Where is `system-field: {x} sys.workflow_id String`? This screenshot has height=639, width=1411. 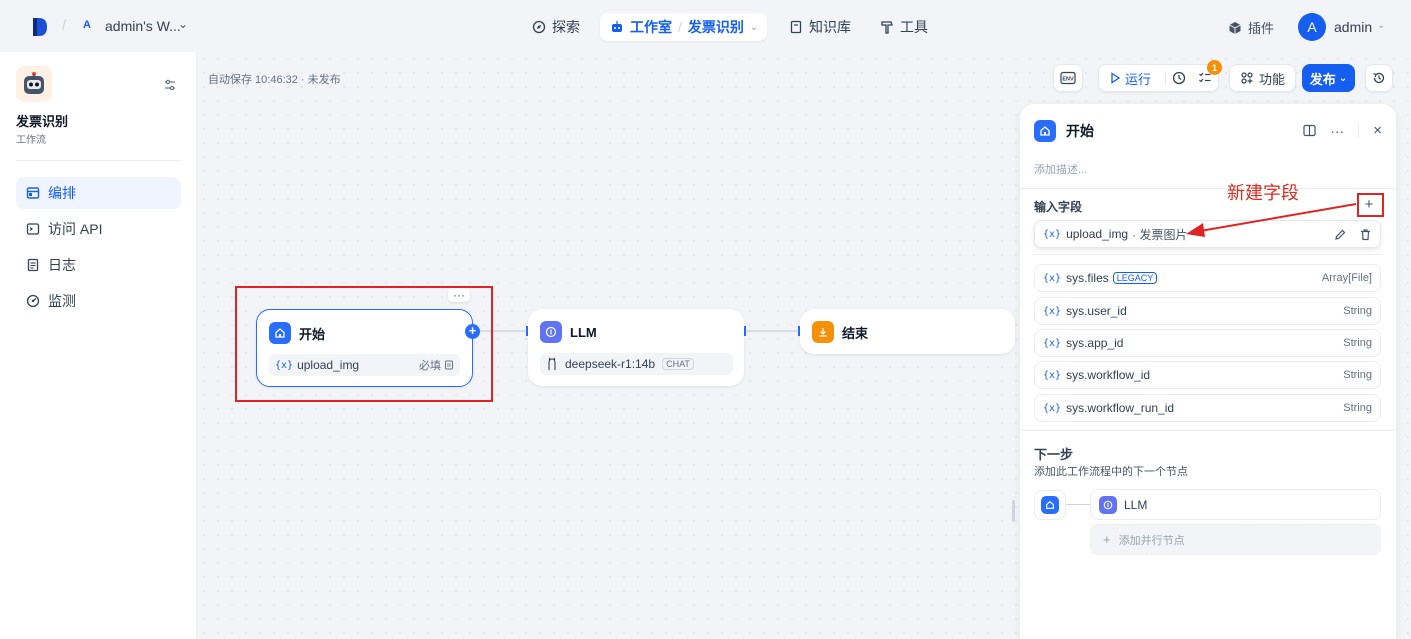
system-field: {x} sys.workflow_id String is located at coordinates (1207, 375).